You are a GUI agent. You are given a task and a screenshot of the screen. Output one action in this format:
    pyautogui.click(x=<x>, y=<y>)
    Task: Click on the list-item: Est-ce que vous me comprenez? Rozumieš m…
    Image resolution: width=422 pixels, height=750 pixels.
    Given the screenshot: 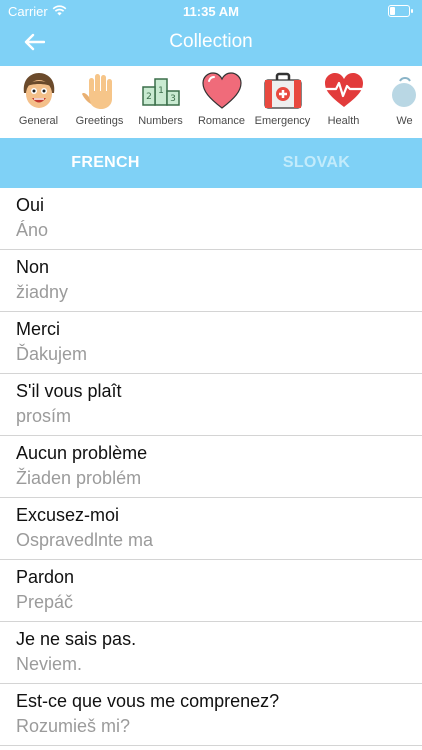 What is the action you would take?
    pyautogui.click(x=211, y=715)
    